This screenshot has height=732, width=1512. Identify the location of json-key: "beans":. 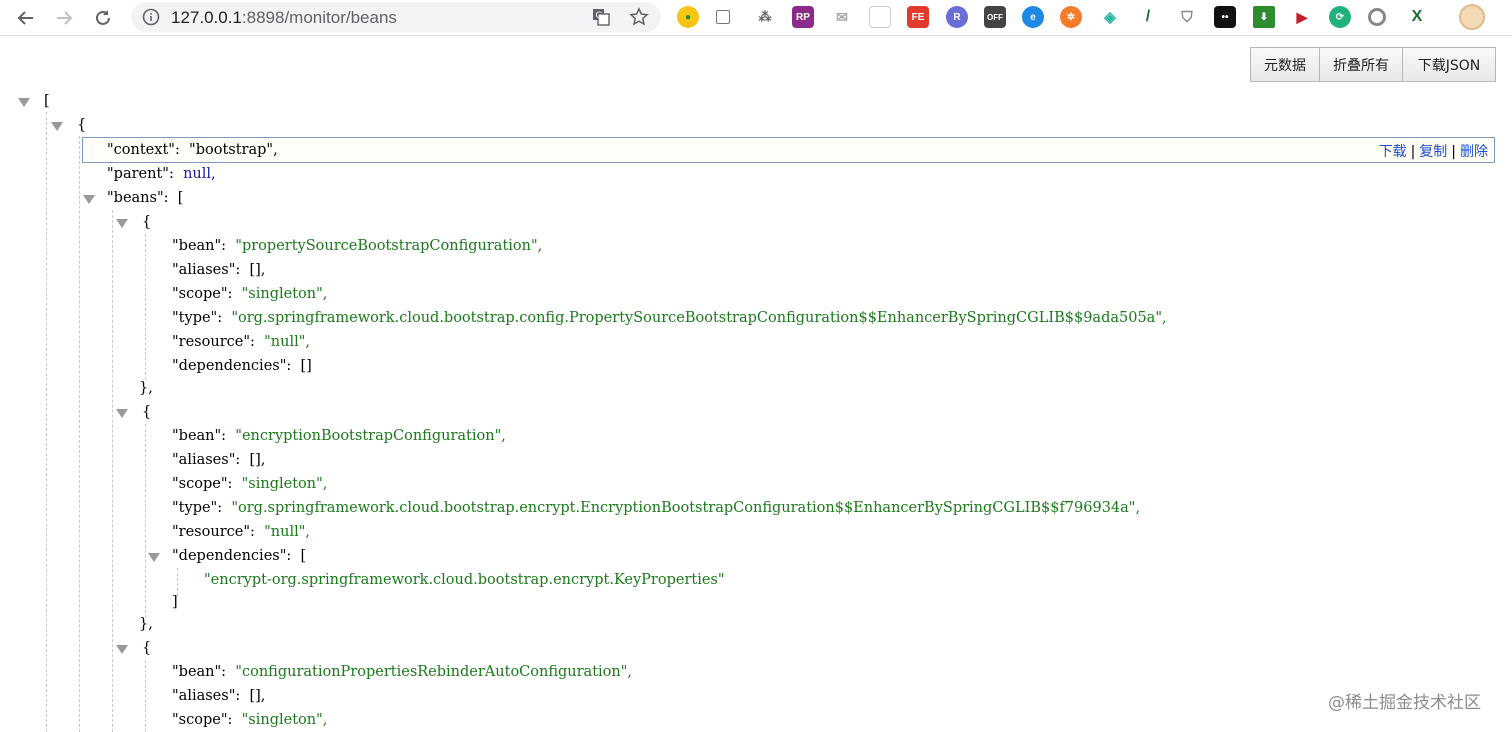
(138, 198).